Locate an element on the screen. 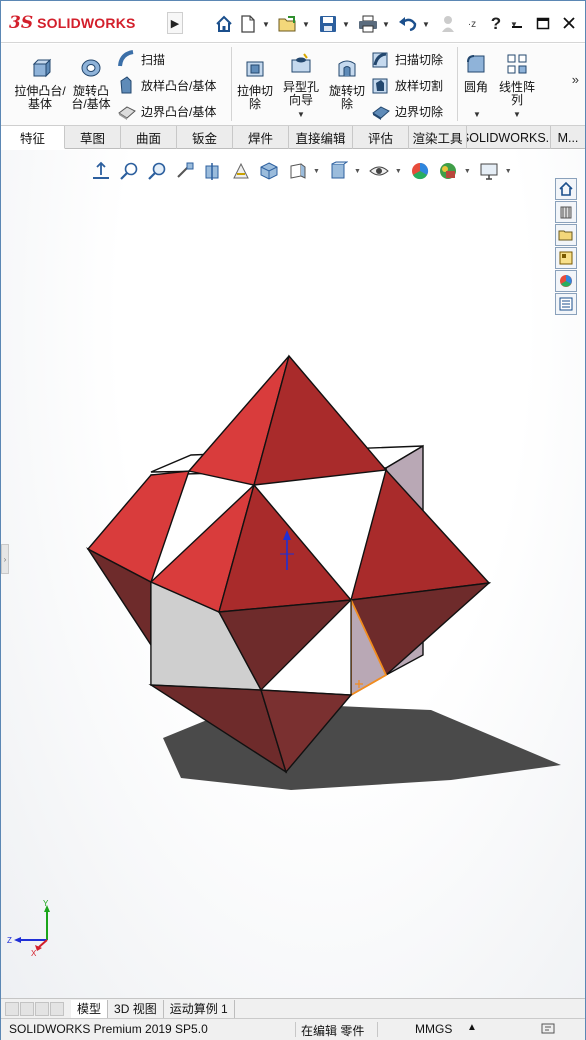  loft-boss-icon is located at coordinates (126, 85).